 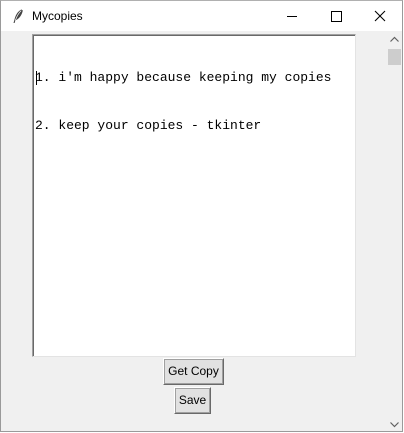 I want to click on close-button, so click(x=380, y=16).